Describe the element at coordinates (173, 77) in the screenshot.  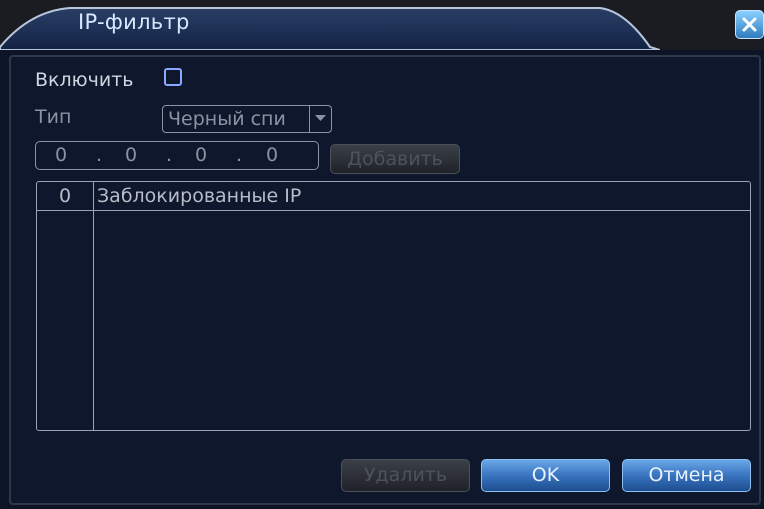
I see `enable-checkbox` at that location.